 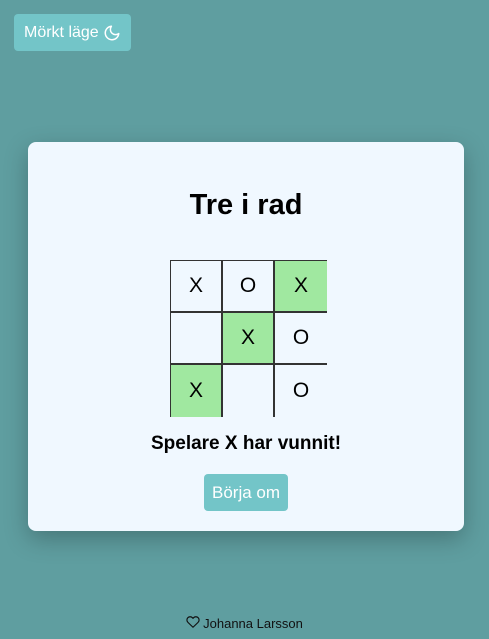 I want to click on restart-button: Börja om, so click(x=246, y=492).